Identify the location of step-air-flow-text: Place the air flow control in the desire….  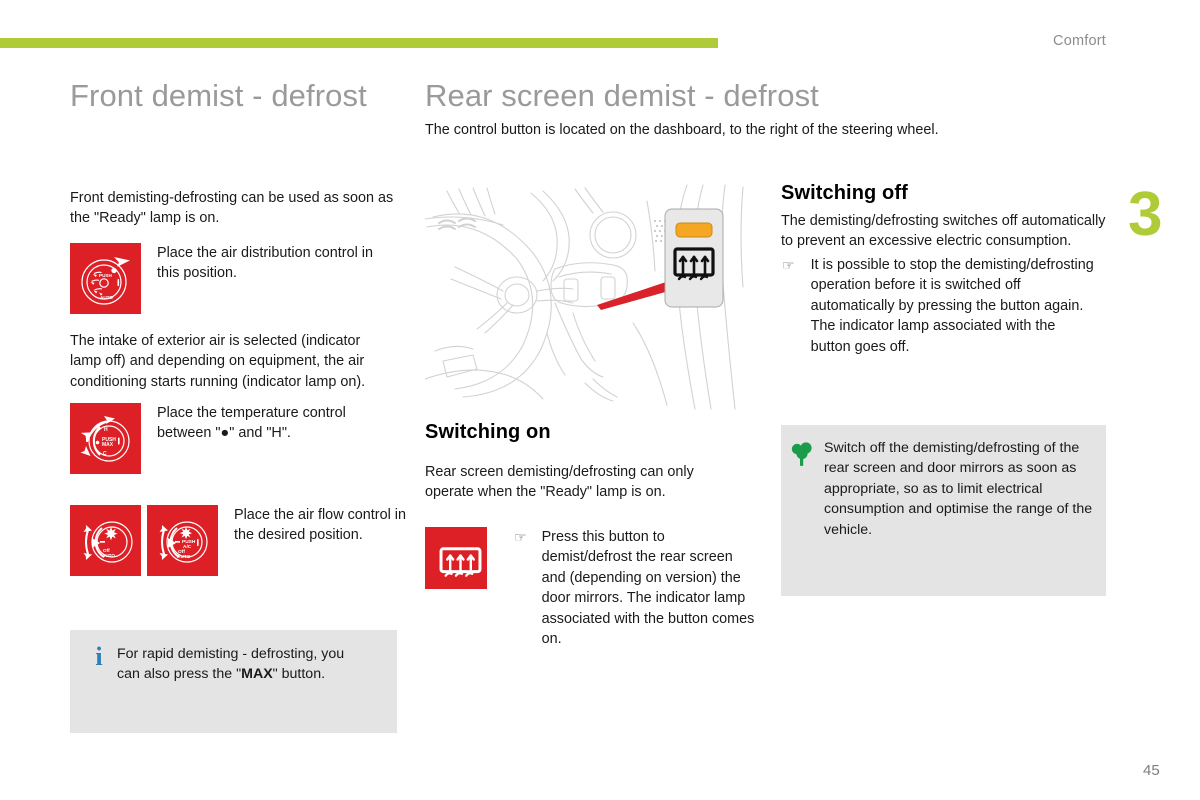
(320, 525).